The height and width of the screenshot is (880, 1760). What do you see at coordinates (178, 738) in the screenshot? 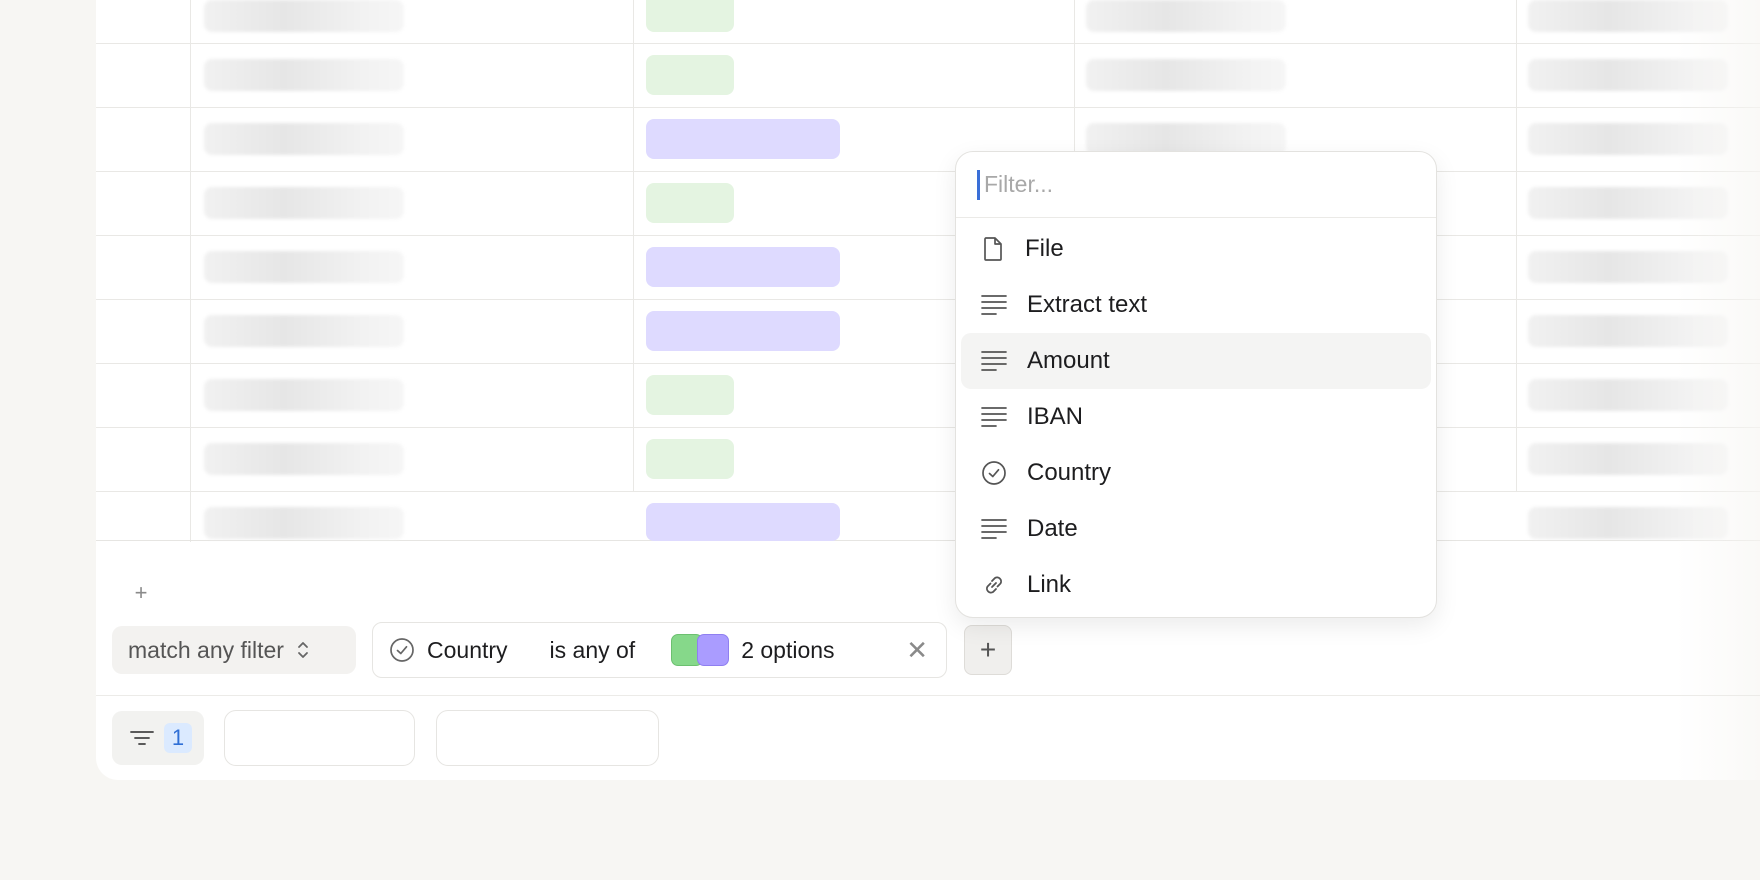
I see `filter-count-badge: 1` at bounding box center [178, 738].